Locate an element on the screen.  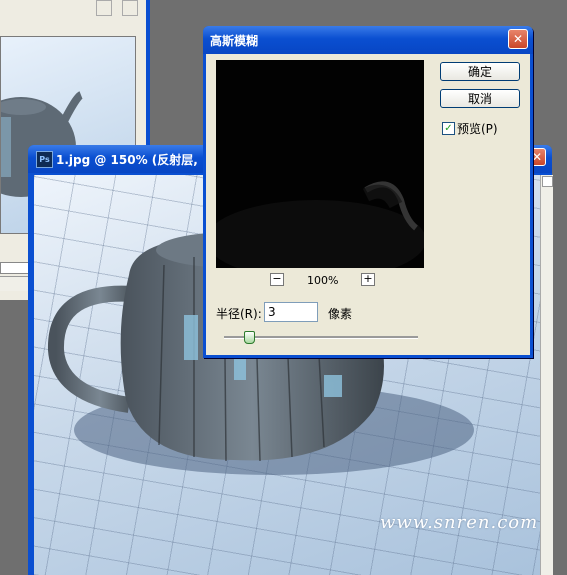
radius-slider-thumb is located at coordinates (249, 337).